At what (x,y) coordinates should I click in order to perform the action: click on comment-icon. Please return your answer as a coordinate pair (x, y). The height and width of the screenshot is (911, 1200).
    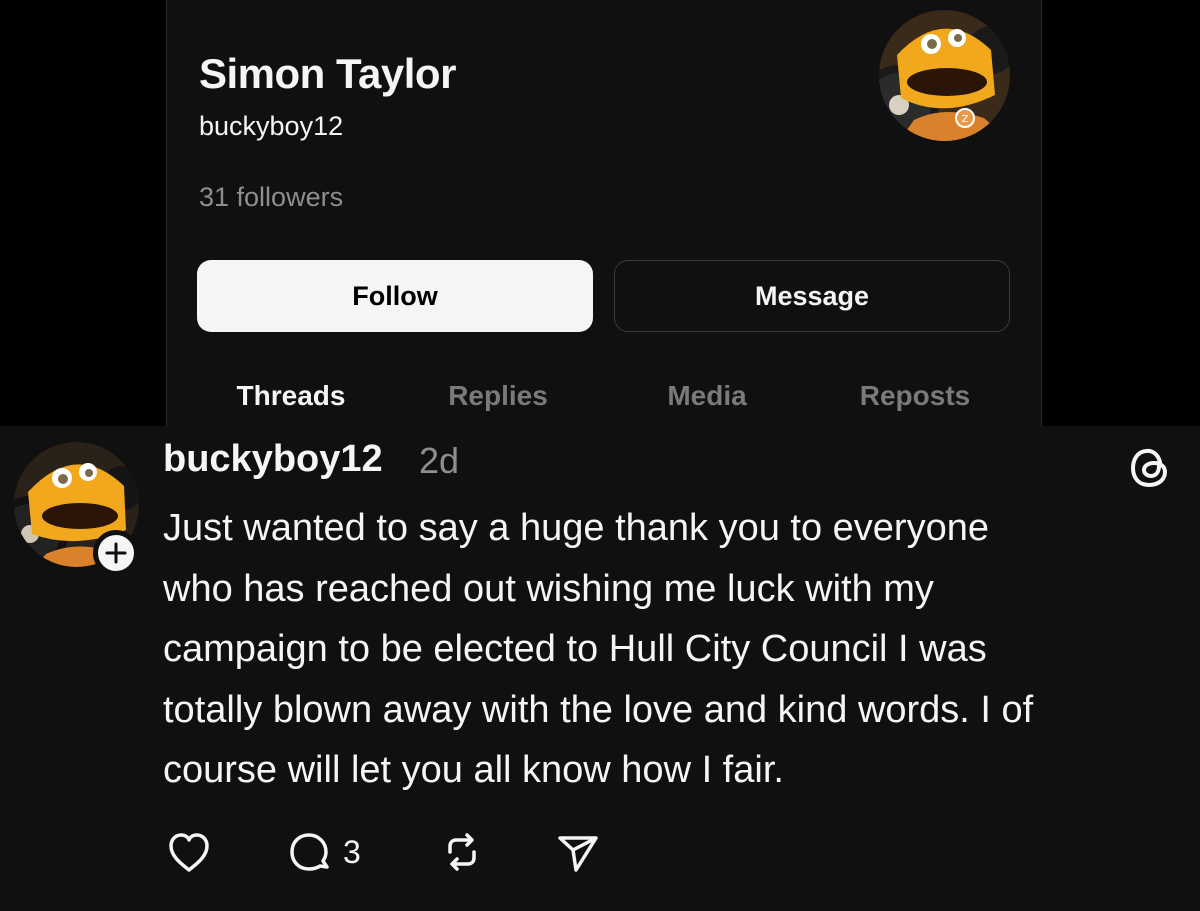
    Looking at the image, I should click on (309, 852).